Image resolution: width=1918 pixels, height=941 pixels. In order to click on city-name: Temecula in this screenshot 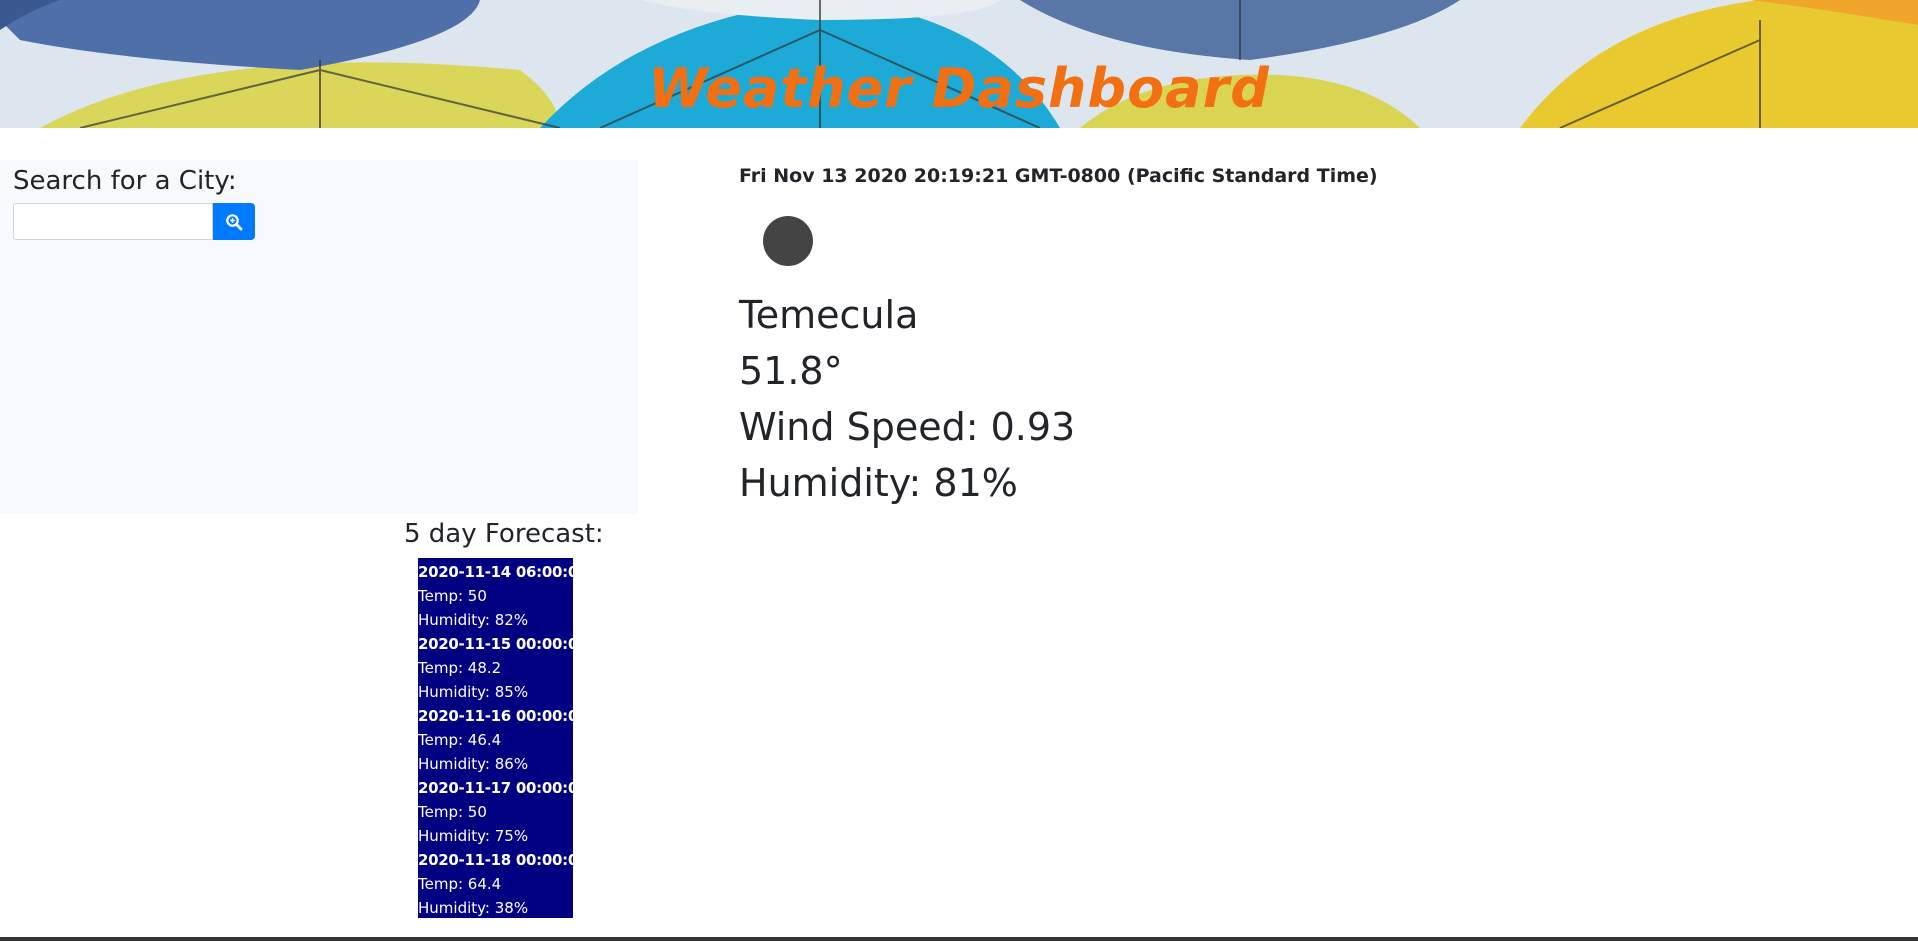, I will do `click(829, 315)`.